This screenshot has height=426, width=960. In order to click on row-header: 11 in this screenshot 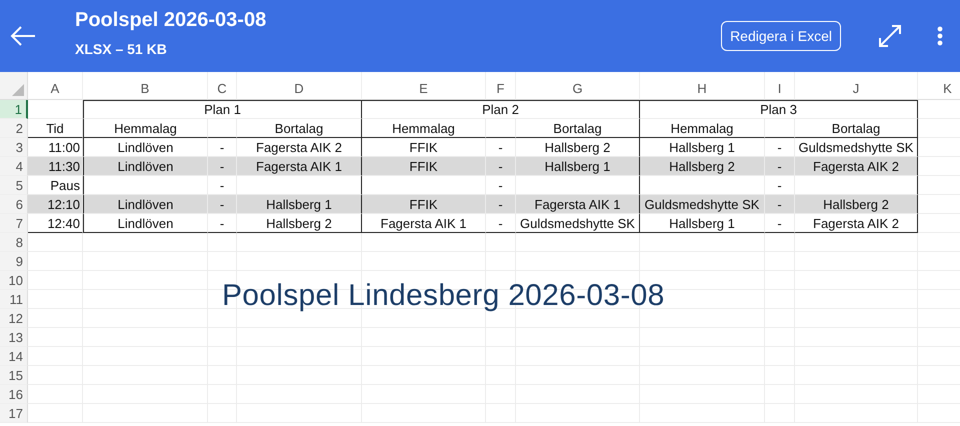, I will do `click(14, 299)`.